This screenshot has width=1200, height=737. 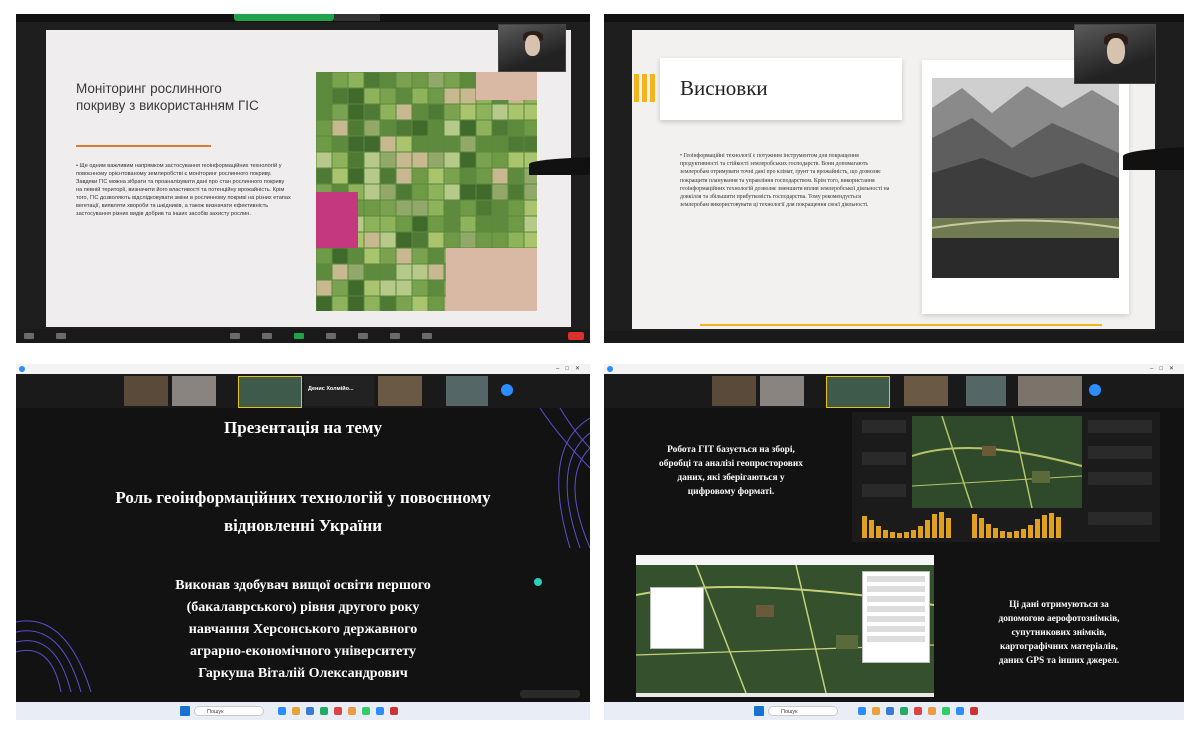 I want to click on satellite-map-image, so click(x=997, y=462).